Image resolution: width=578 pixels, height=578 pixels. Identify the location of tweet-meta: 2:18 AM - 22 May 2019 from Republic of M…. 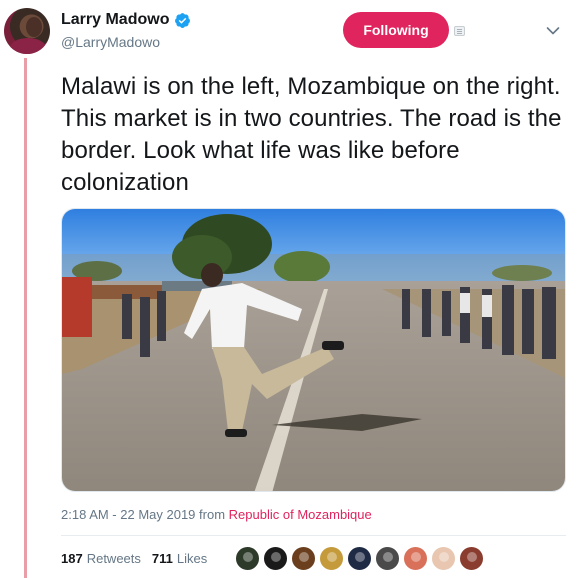
(216, 514).